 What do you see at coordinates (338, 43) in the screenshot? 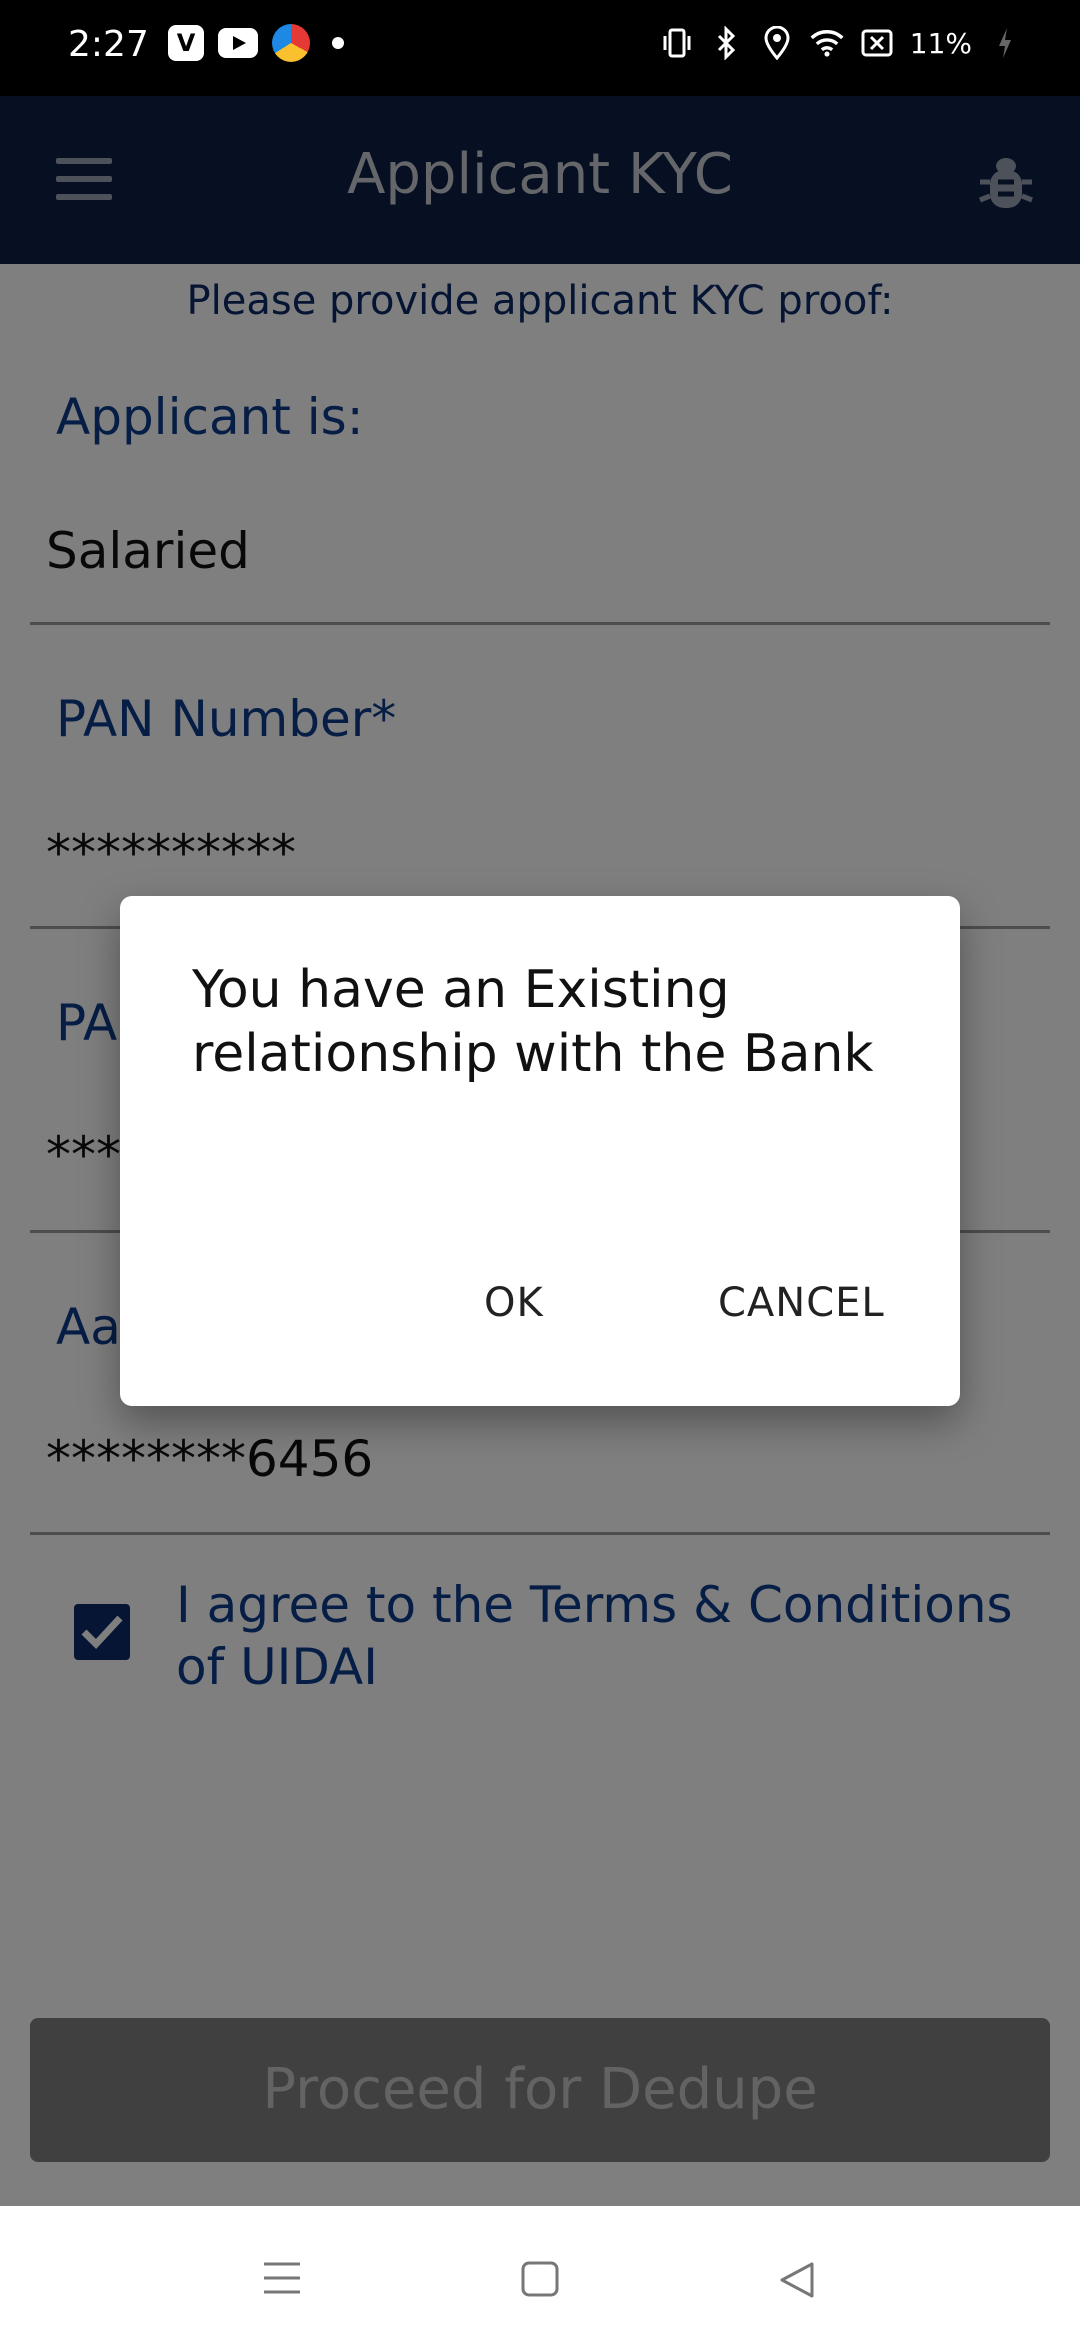
I see `dot-icon` at bounding box center [338, 43].